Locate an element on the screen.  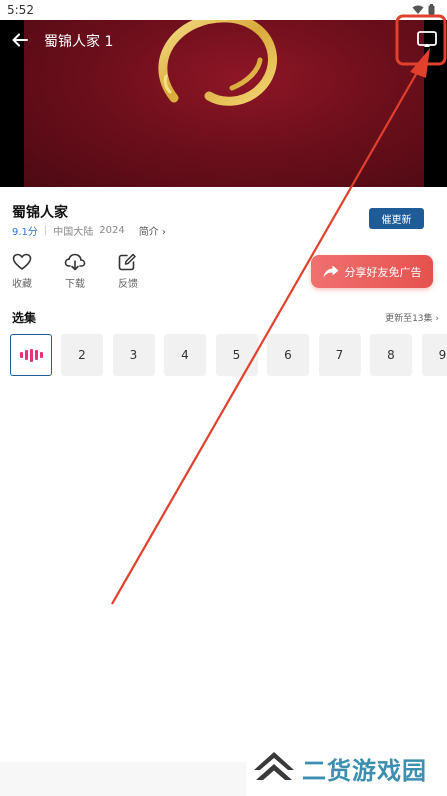
intro-link: 简介 › is located at coordinates (152, 230).